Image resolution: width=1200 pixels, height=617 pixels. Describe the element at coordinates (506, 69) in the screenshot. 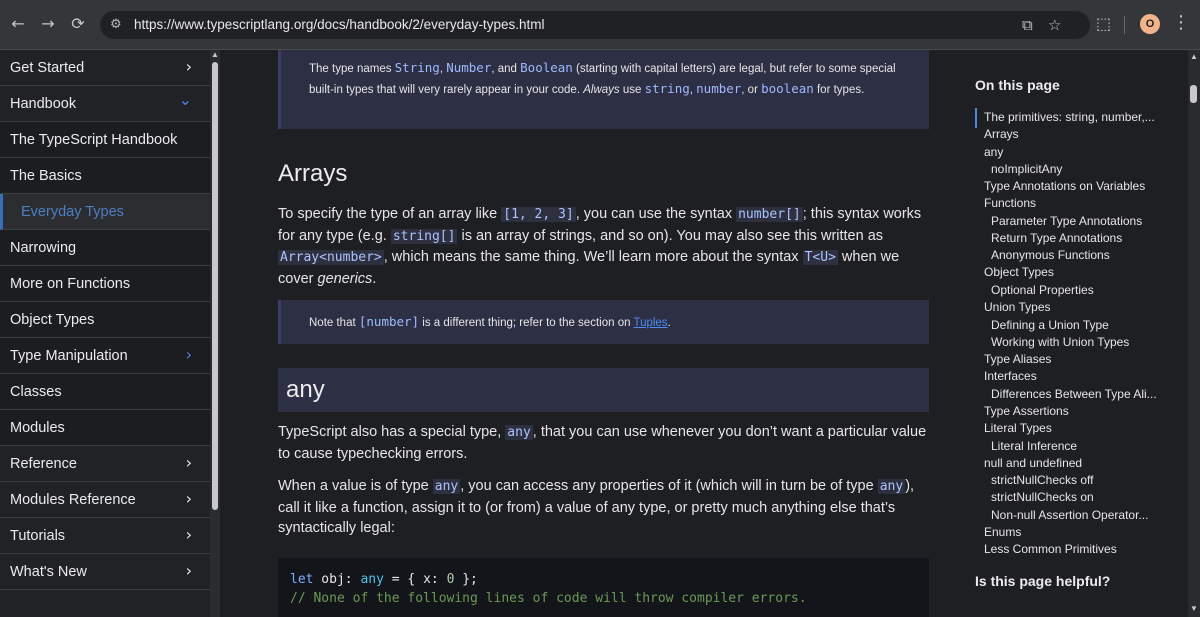

I see `note-text: , and` at that location.